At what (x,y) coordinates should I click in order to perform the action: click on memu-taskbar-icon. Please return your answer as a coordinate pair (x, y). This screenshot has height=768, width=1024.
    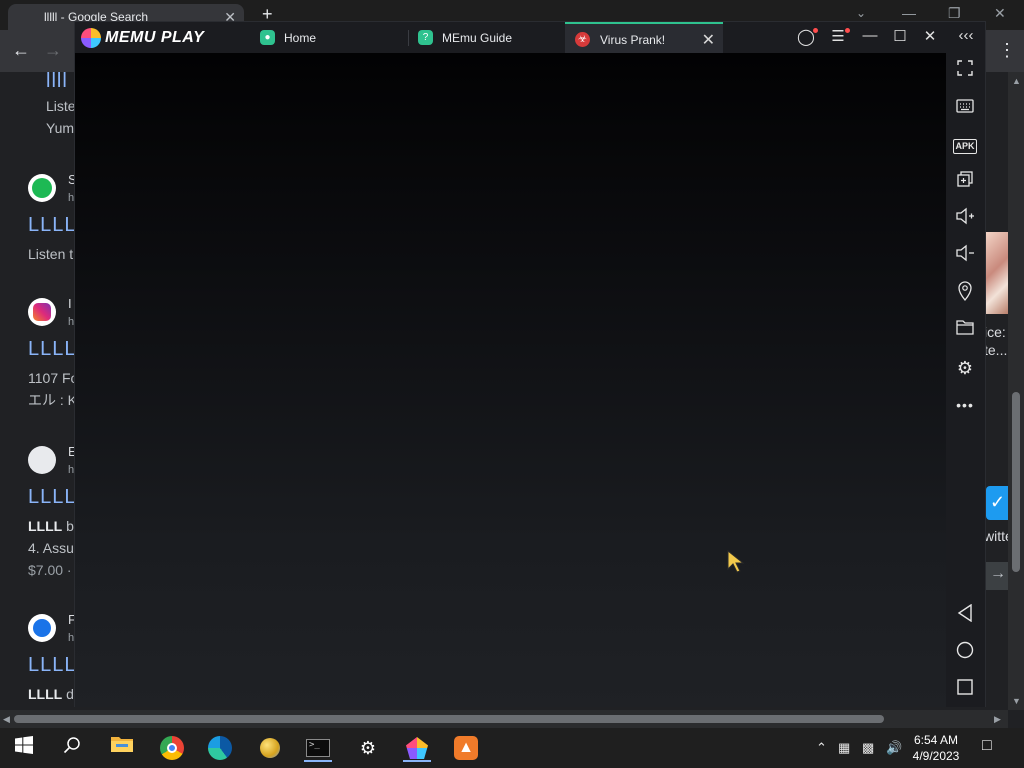
    Looking at the image, I should click on (417, 748).